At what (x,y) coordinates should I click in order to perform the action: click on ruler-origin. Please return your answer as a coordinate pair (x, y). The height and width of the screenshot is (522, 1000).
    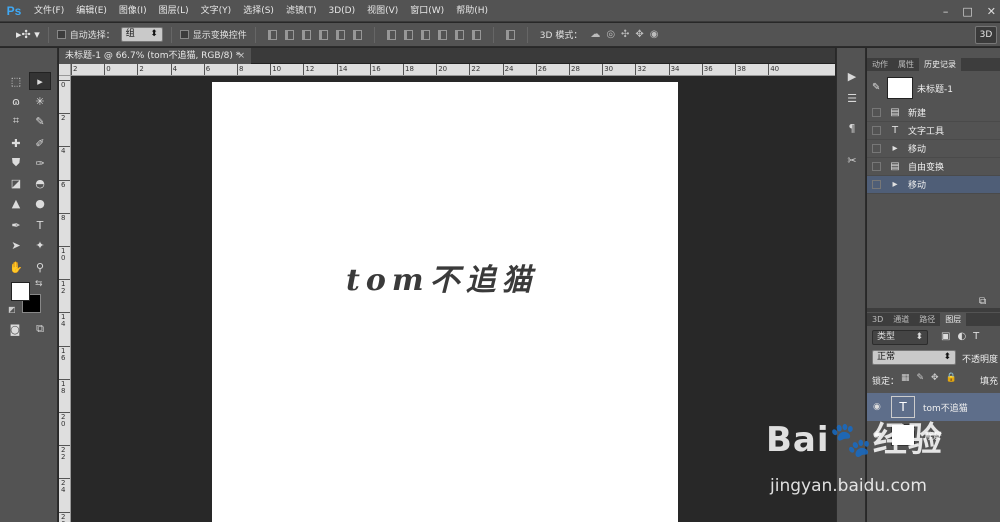
    Looking at the image, I should click on (65, 70).